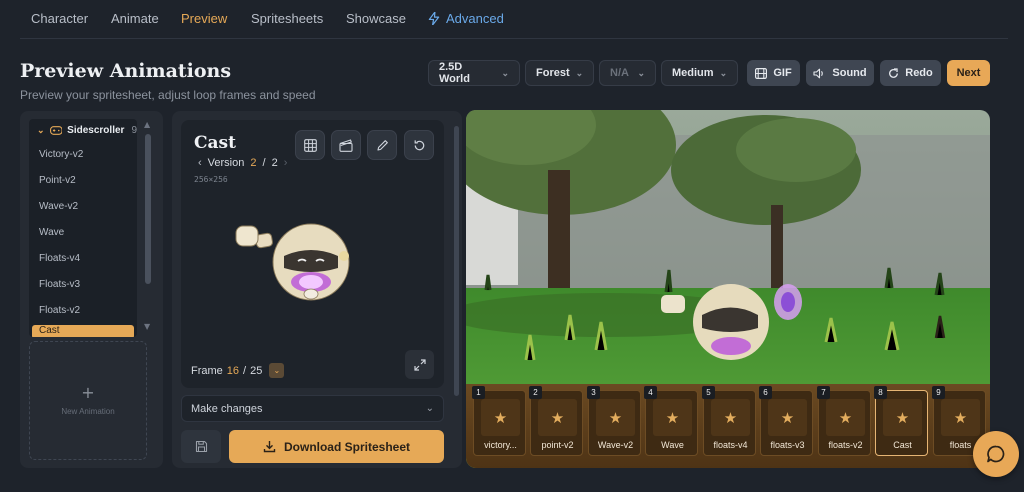 This screenshot has height=492, width=1024. Describe the element at coordinates (200, 163) in the screenshot. I see `chevron-left-icon: ‹` at that location.